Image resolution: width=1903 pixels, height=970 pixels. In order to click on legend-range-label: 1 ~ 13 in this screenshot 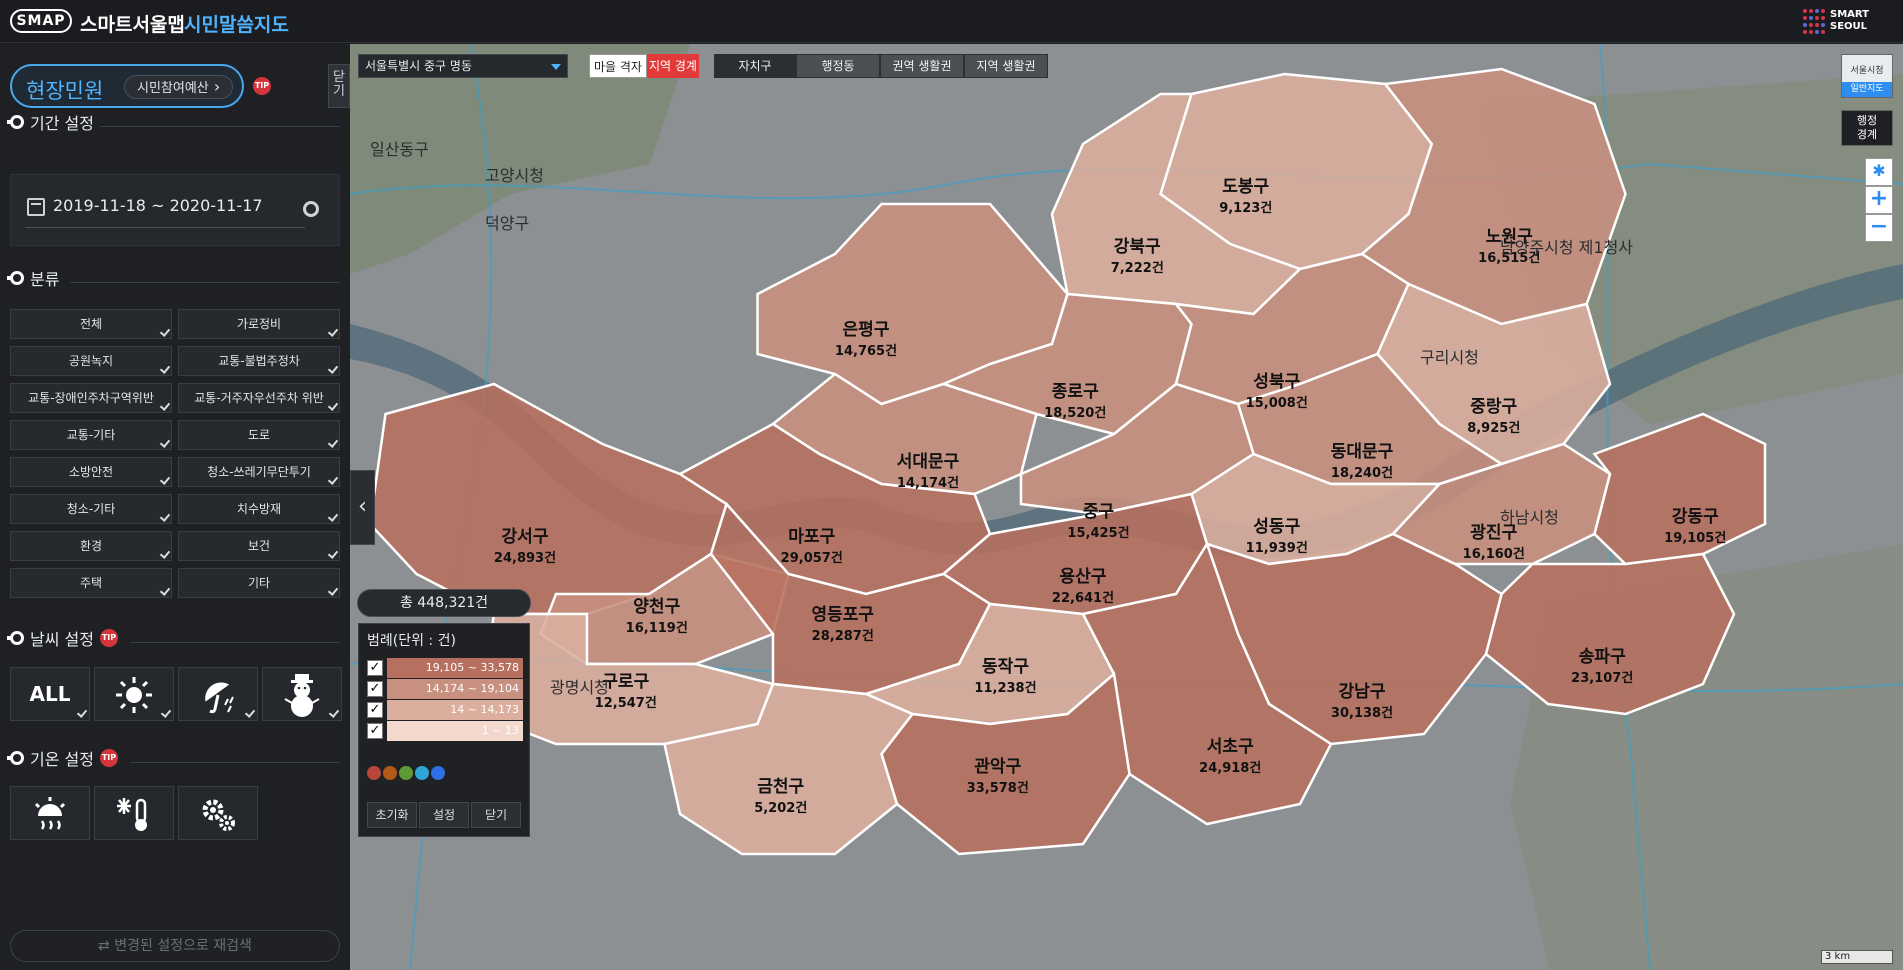, I will do `click(455, 731)`.